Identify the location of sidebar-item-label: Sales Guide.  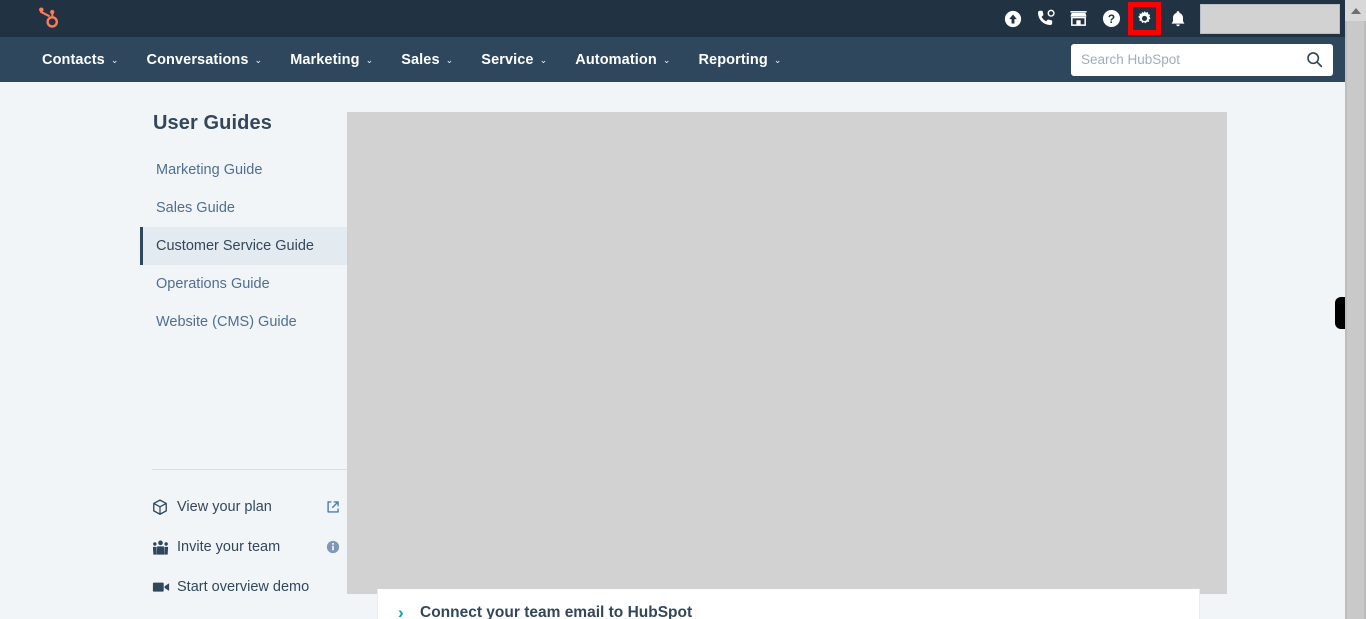
(195, 208).